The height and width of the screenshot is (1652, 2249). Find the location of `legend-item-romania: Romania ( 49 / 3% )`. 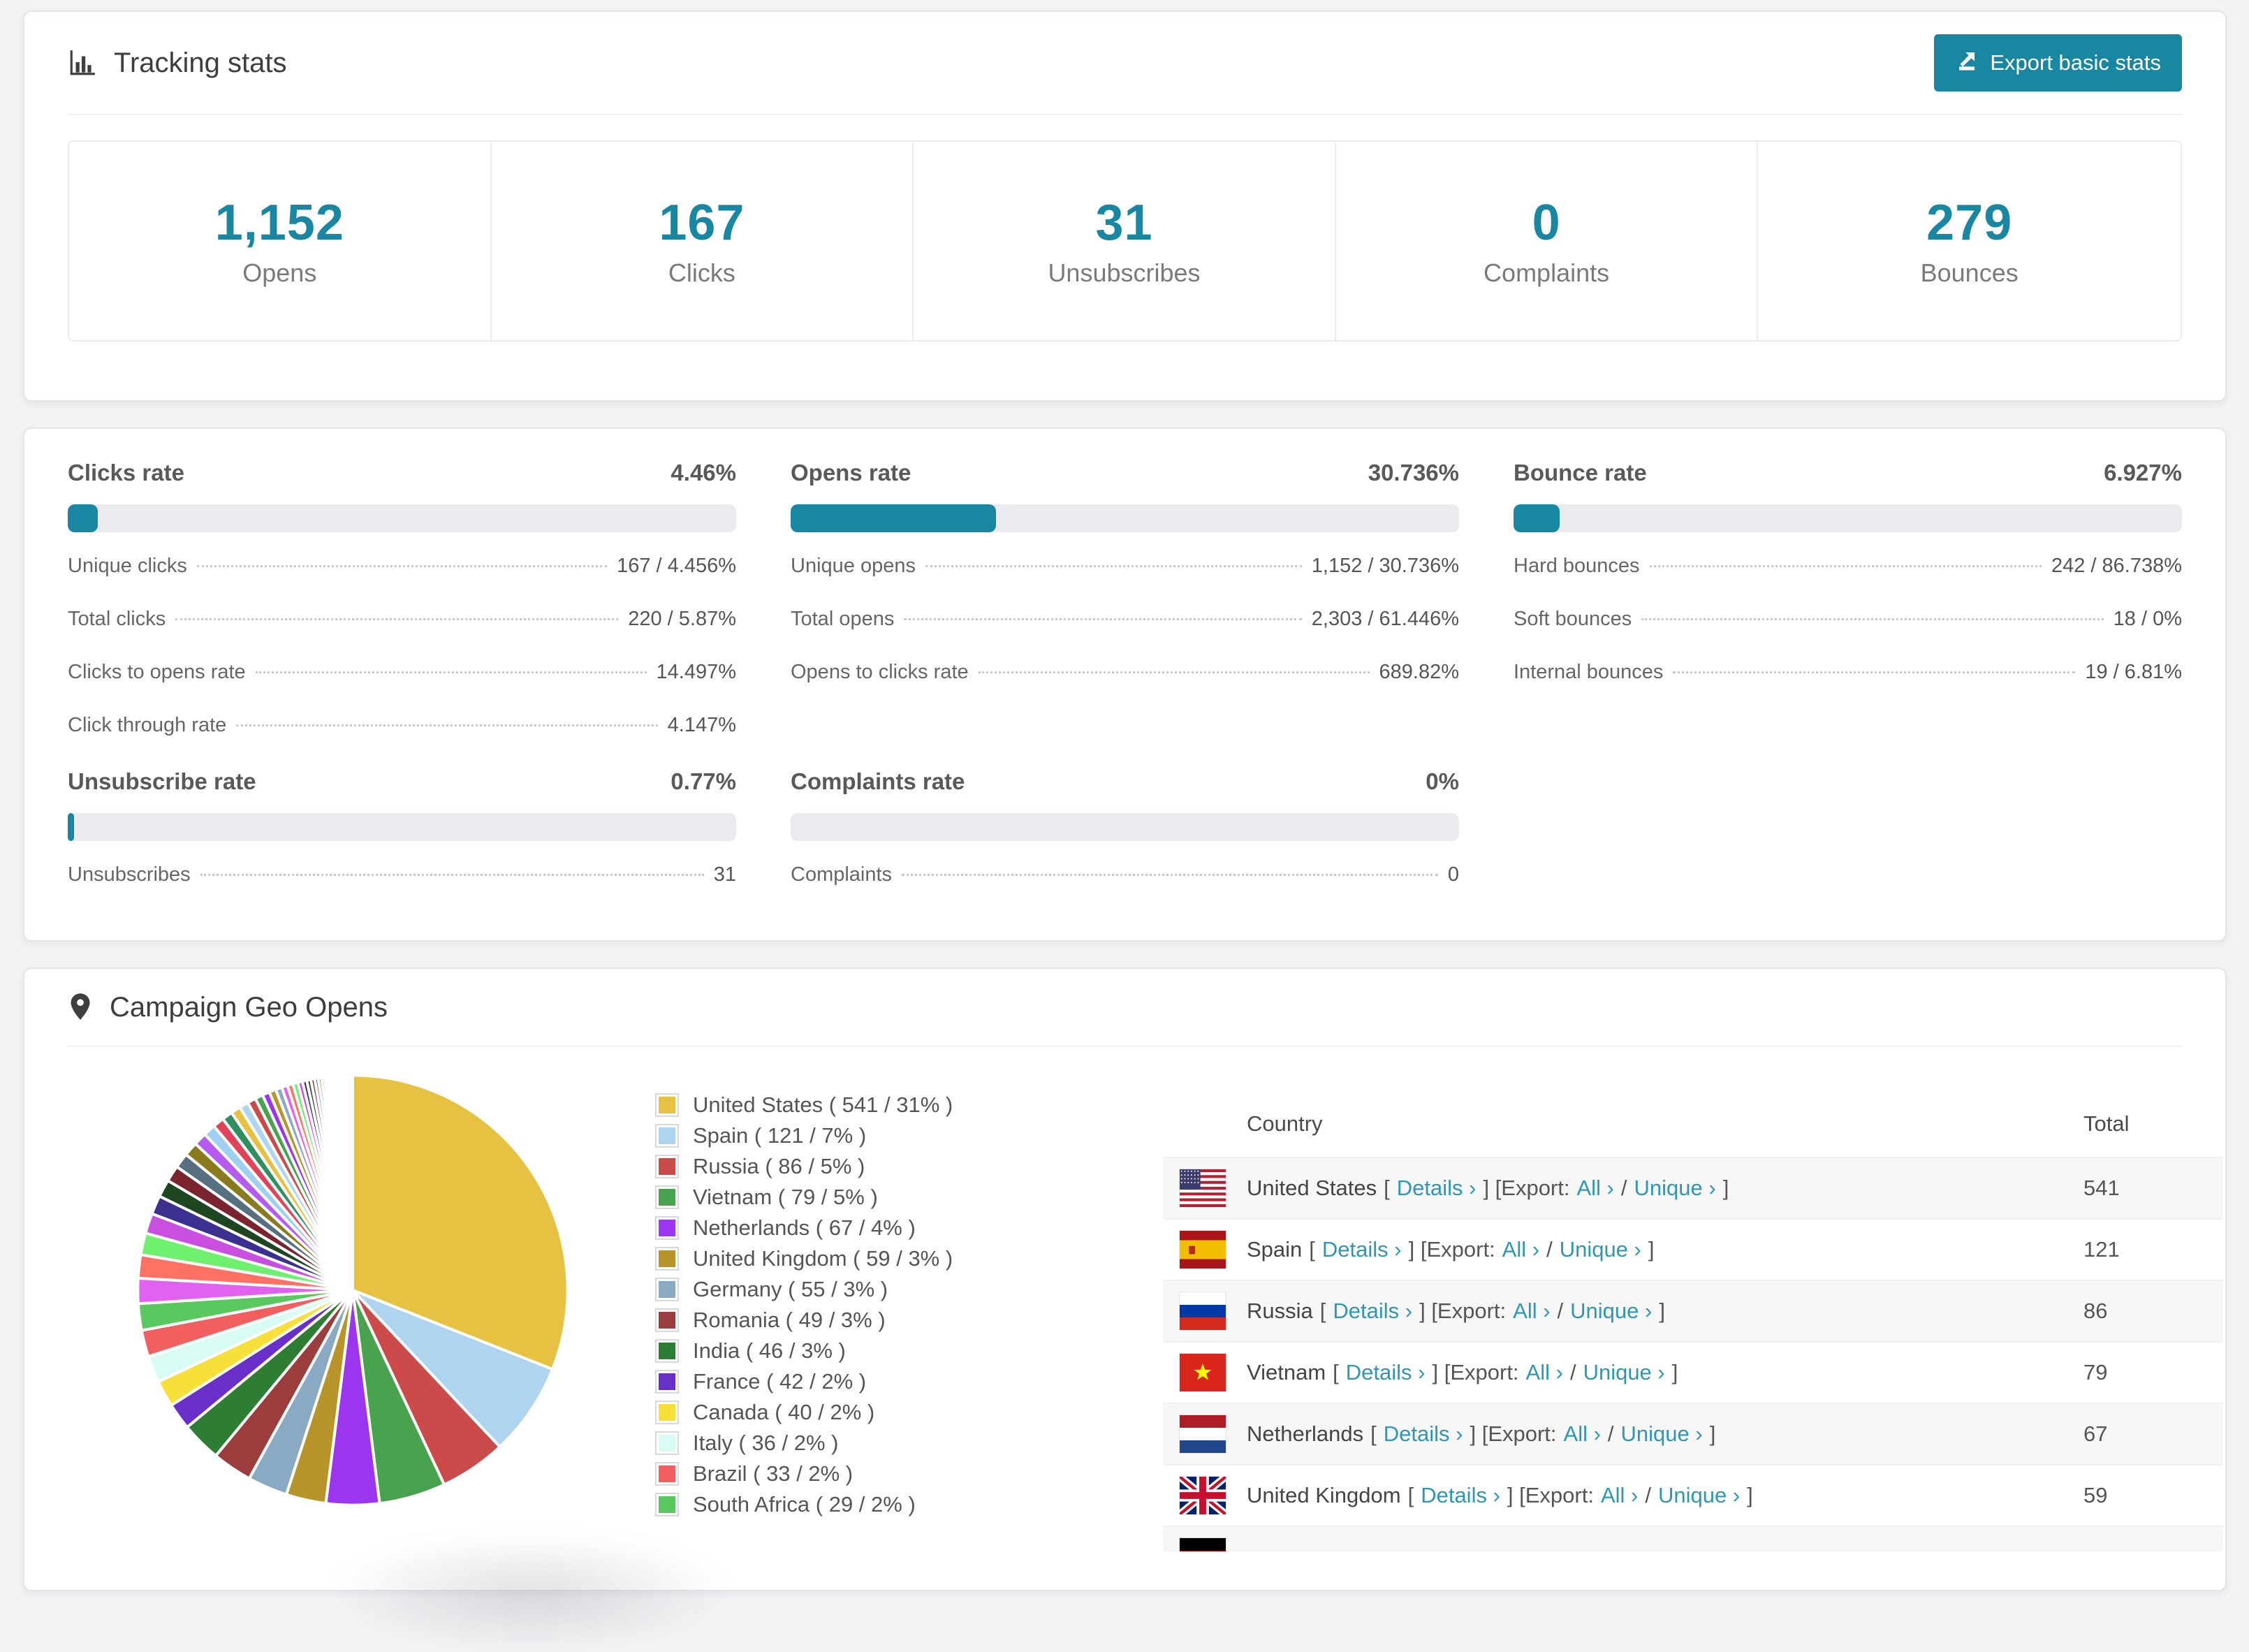

legend-item-romania: Romania ( 49 / 3% ) is located at coordinates (805, 1320).